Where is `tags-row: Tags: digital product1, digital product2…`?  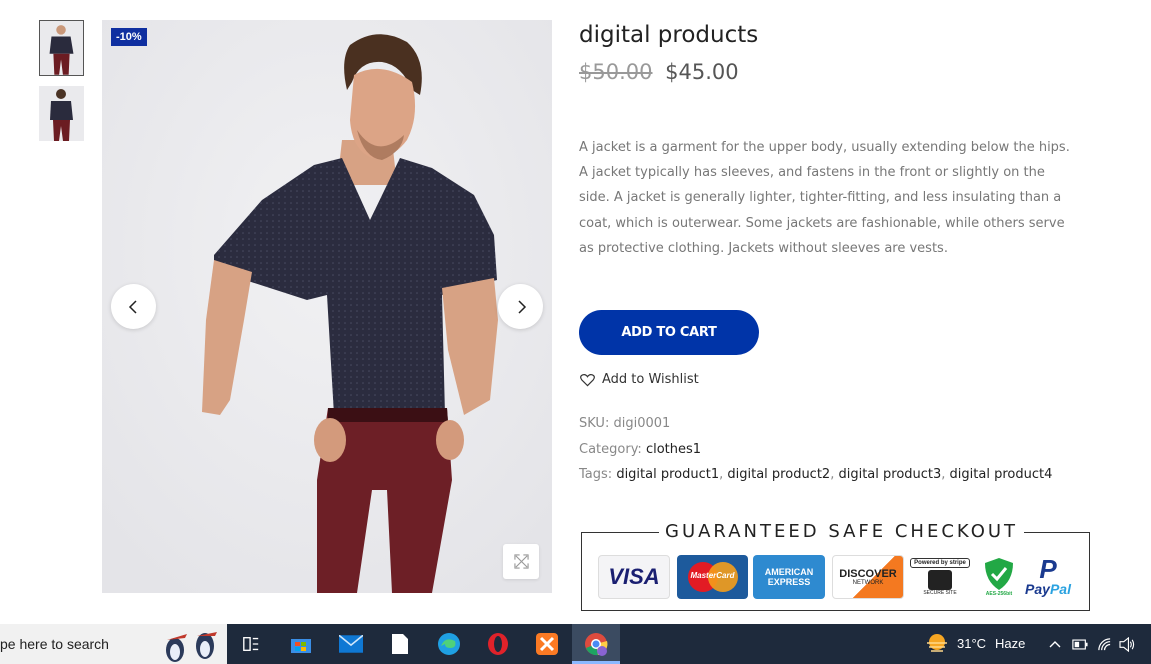 tags-row: Tags: digital product1, digital product2… is located at coordinates (815, 474).